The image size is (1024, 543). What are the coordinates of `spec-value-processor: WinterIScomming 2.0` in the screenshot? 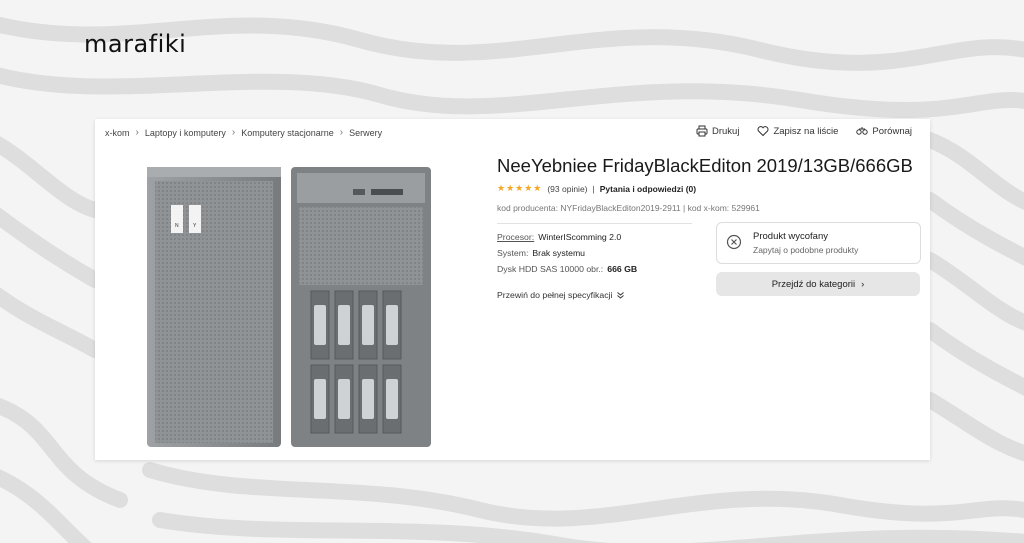 It's located at (580, 237).